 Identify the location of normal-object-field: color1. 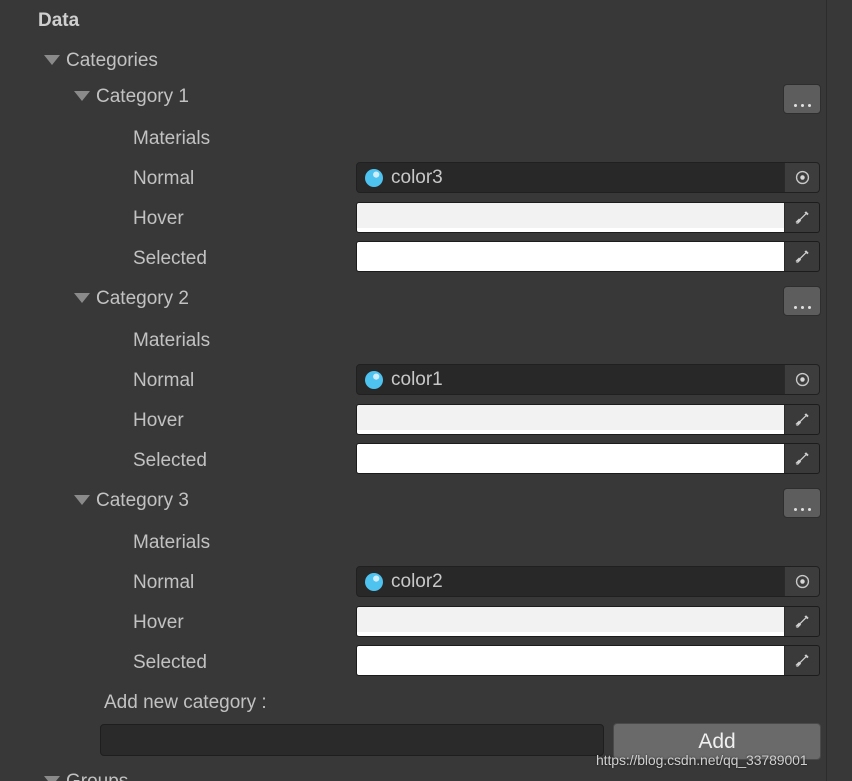
(588, 379).